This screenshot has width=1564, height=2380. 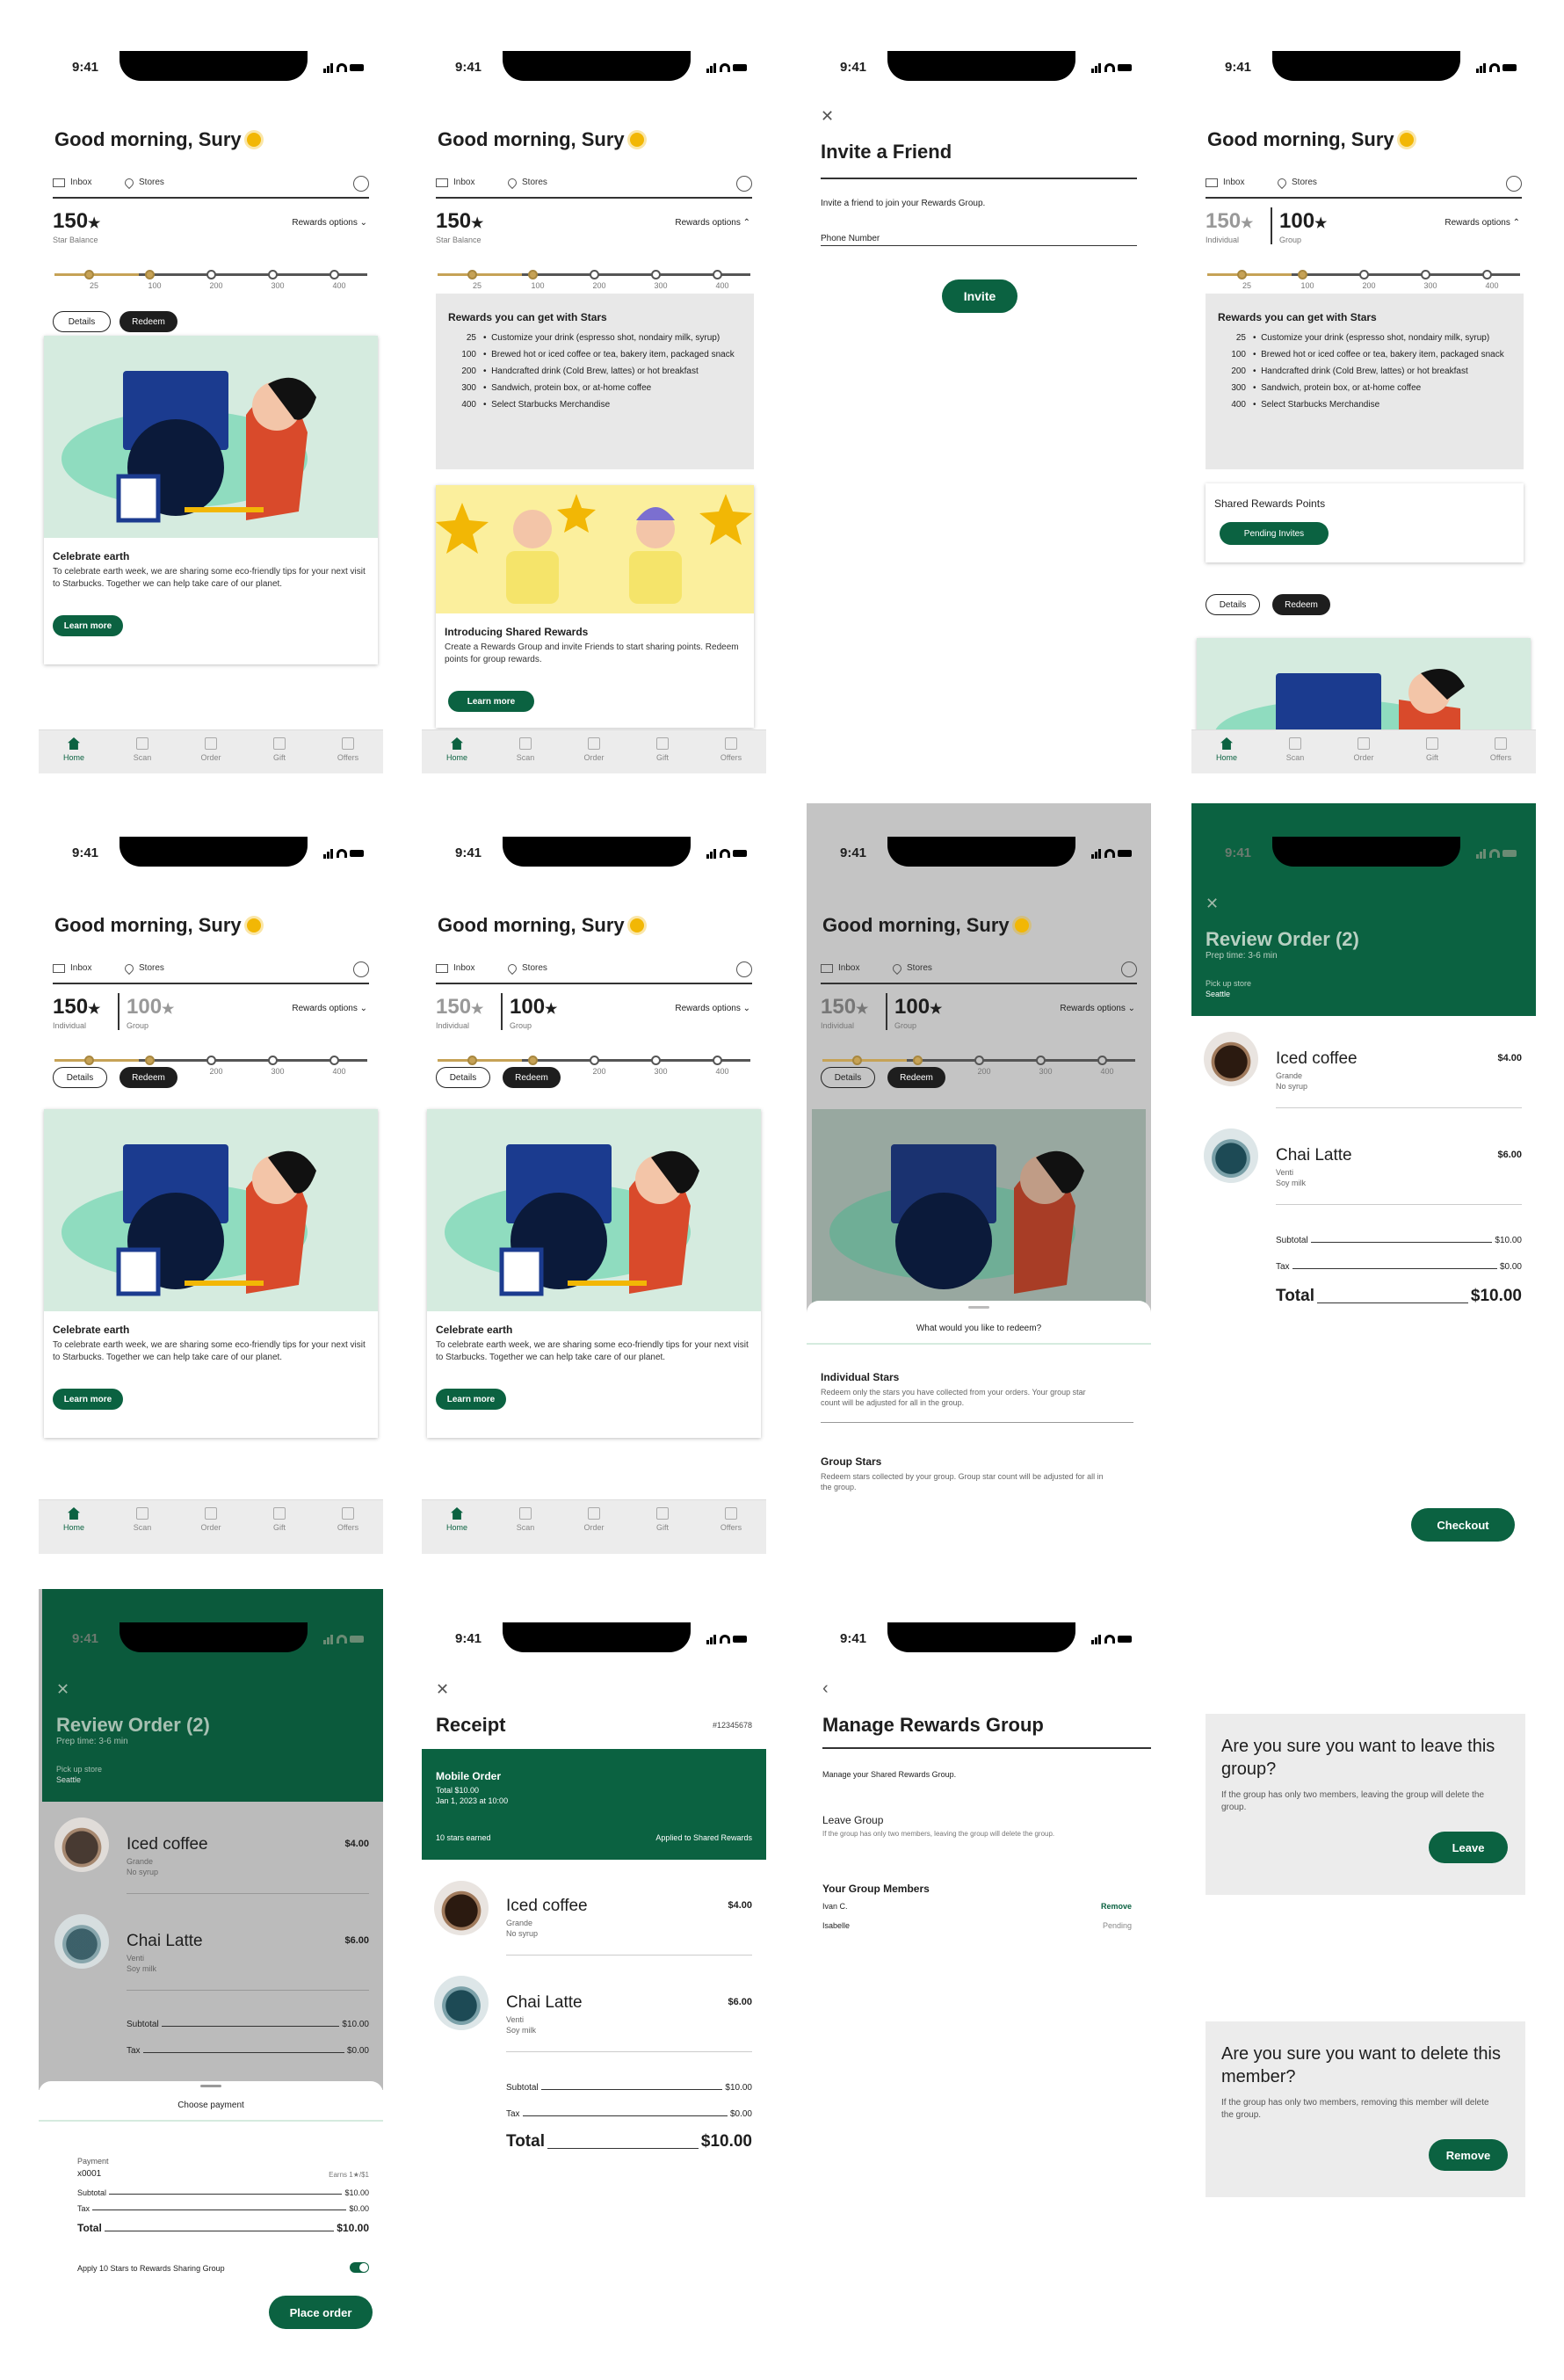 What do you see at coordinates (279, 1513) in the screenshot?
I see `gift-icon` at bounding box center [279, 1513].